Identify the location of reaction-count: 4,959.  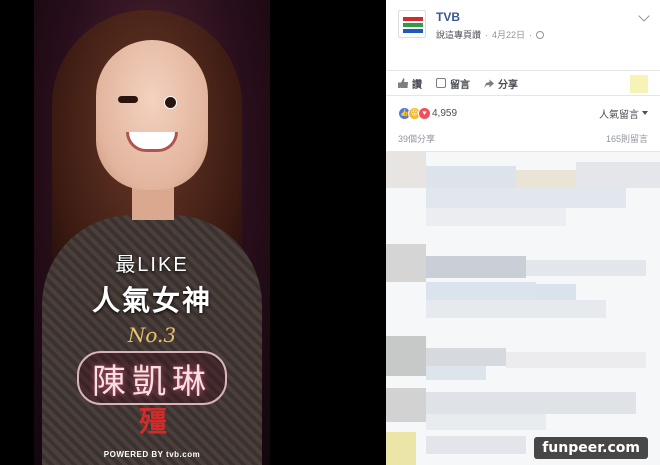
(444, 113).